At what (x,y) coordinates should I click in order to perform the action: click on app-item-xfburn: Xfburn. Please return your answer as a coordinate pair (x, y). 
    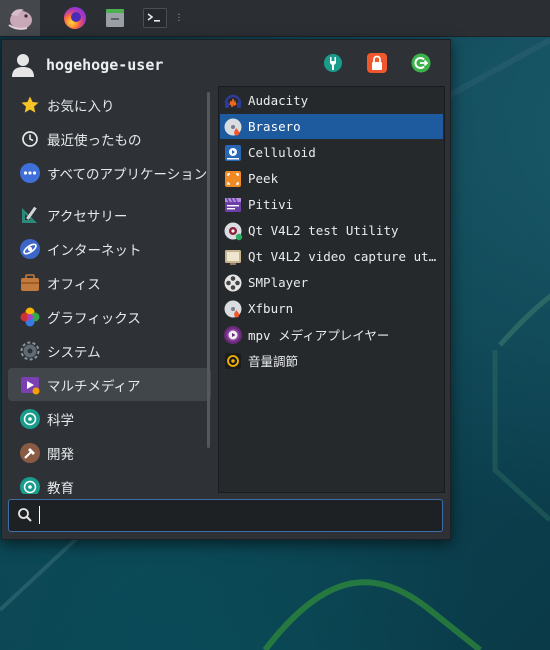
    Looking at the image, I should click on (331, 308).